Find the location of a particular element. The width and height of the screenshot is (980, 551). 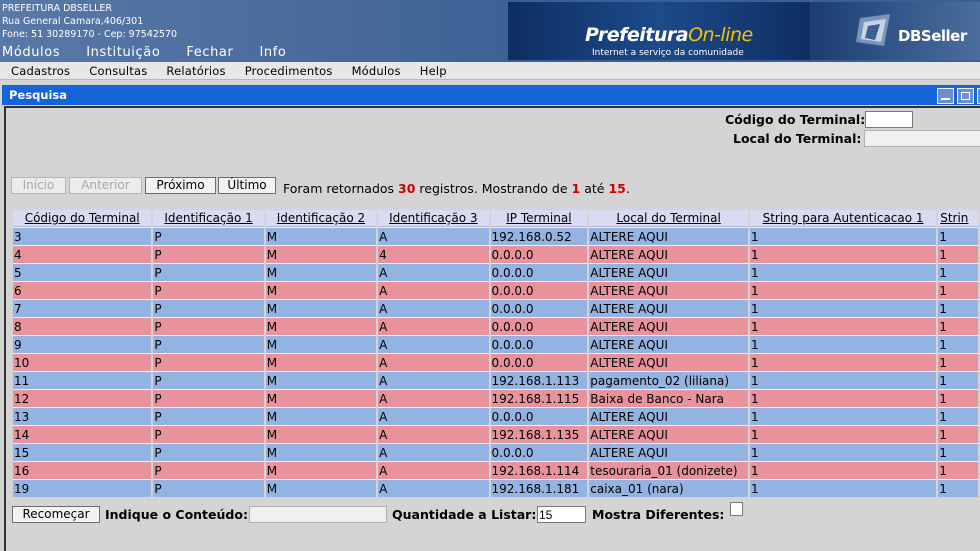

topnav-modulos: Módulos is located at coordinates (31, 53).